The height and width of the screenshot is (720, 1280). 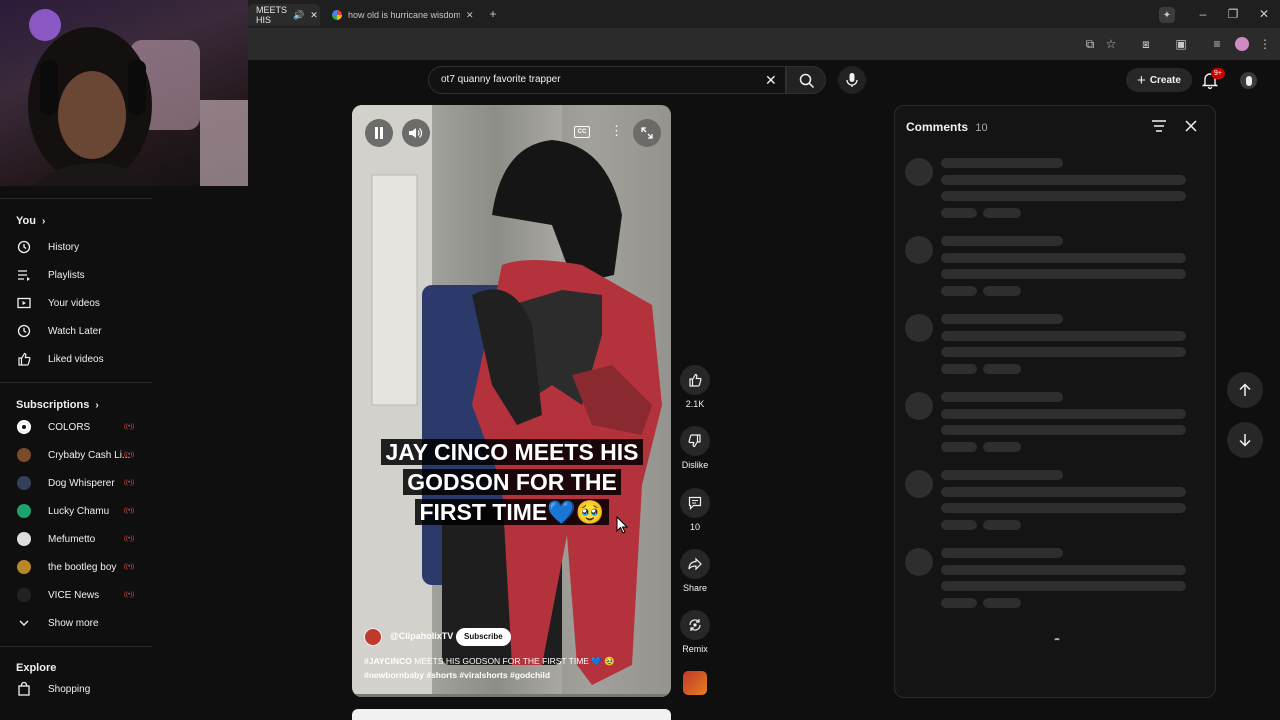 What do you see at coordinates (695, 404) in the screenshot?
I see `like-count: 2.1K` at bounding box center [695, 404].